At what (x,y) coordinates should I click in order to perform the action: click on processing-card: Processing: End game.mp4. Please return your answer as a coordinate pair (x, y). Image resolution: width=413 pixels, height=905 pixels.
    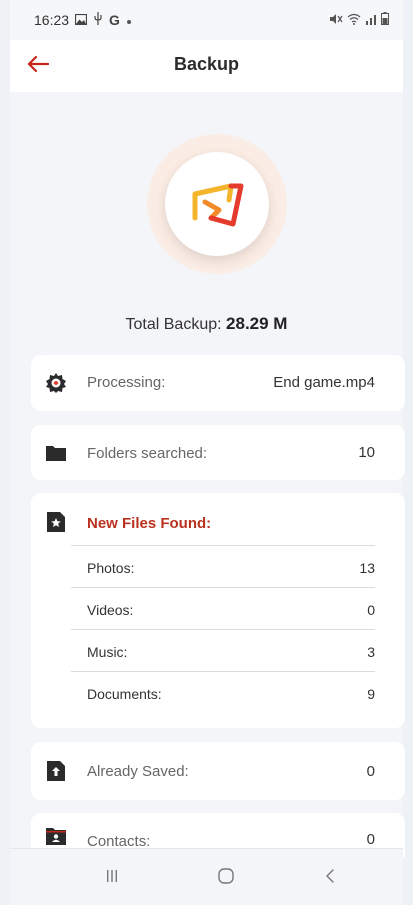
    Looking at the image, I should click on (218, 383).